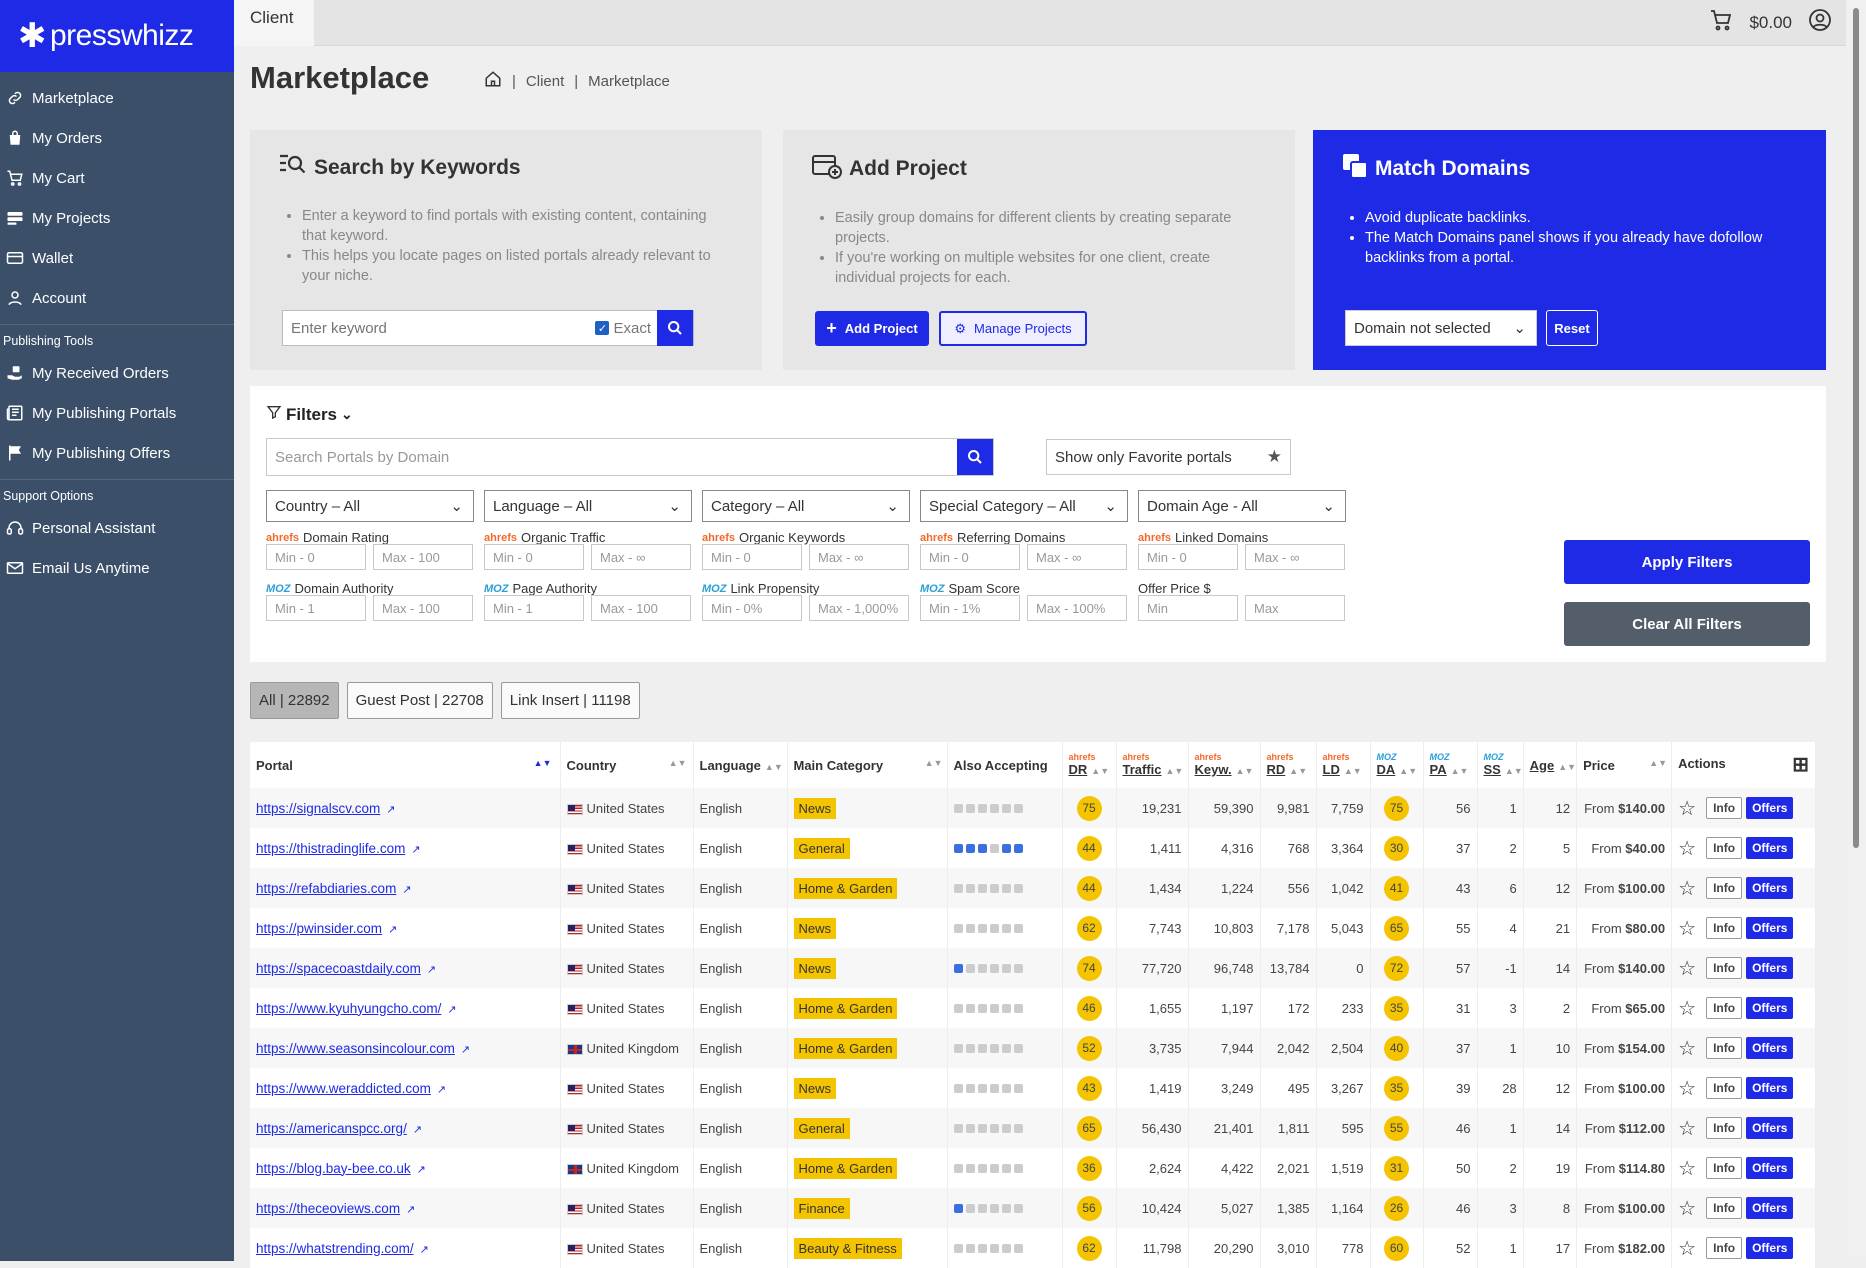 The width and height of the screenshot is (1866, 1268). Describe the element at coordinates (534, 608) in the screenshot. I see `range-min-input: Min - 1` at that location.